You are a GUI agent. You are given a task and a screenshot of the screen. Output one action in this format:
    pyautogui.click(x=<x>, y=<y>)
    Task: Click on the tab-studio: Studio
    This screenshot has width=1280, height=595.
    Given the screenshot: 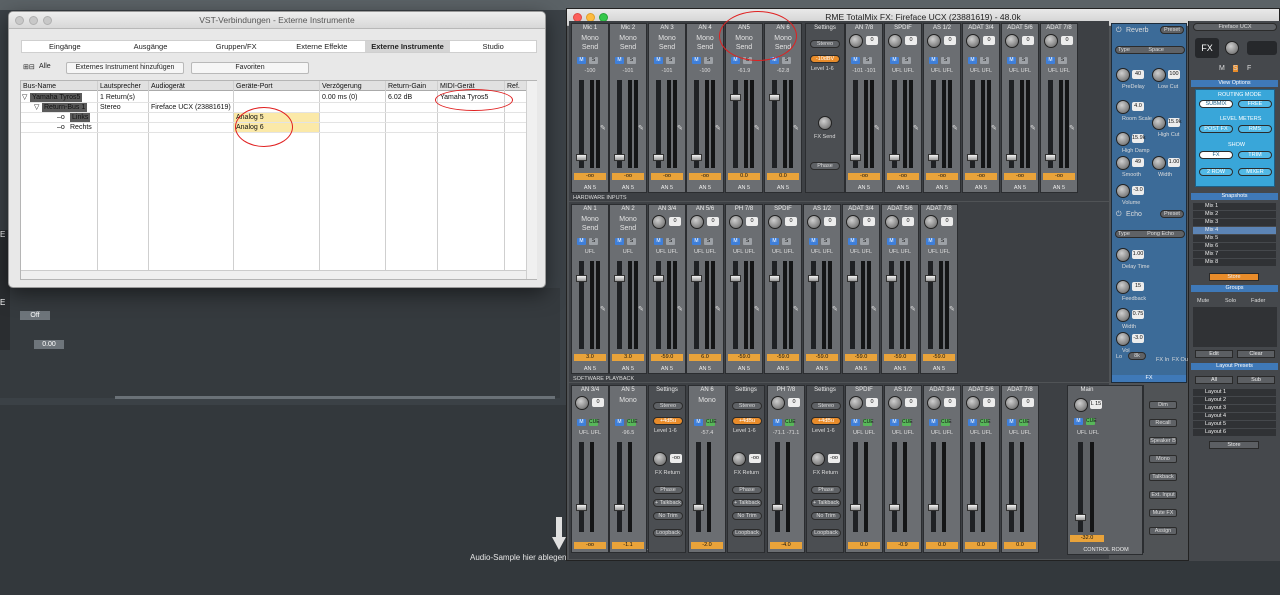 What is the action you would take?
    pyautogui.click(x=493, y=46)
    